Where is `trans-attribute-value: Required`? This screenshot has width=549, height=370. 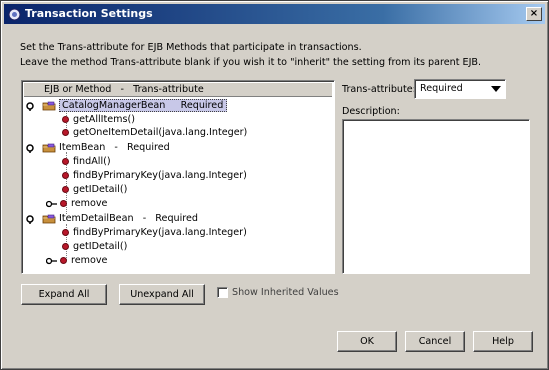 trans-attribute-value: Required is located at coordinates (441, 88).